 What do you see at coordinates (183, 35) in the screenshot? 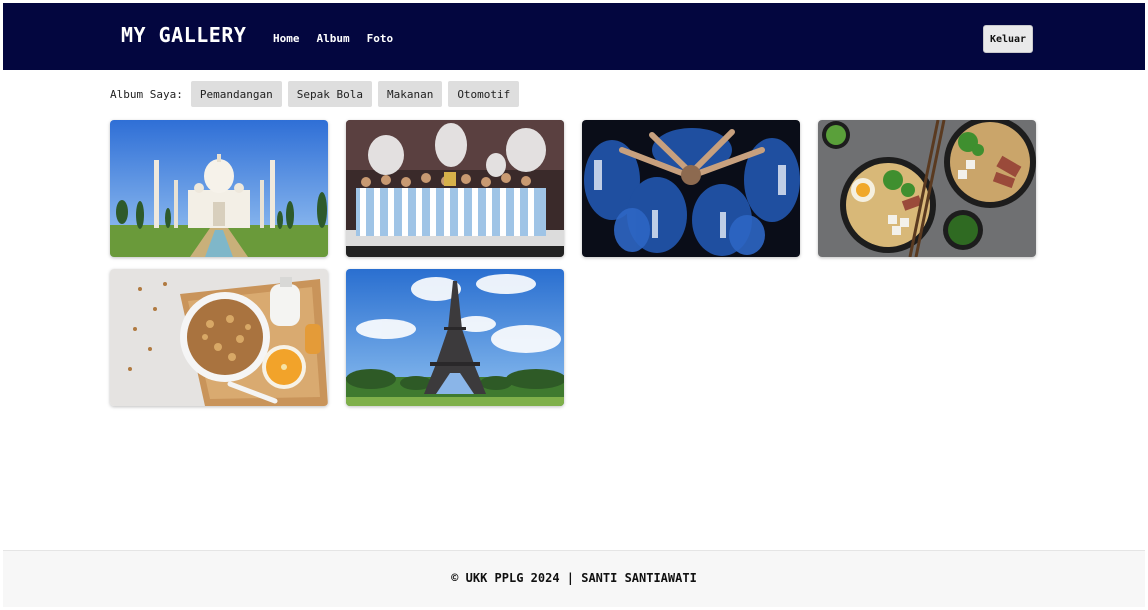
I see `brand-title: MY GALLERY` at bounding box center [183, 35].